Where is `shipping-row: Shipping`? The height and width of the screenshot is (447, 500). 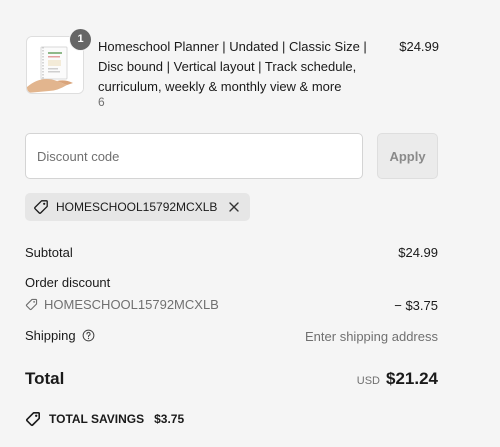 shipping-row: Shipping is located at coordinates (60, 335).